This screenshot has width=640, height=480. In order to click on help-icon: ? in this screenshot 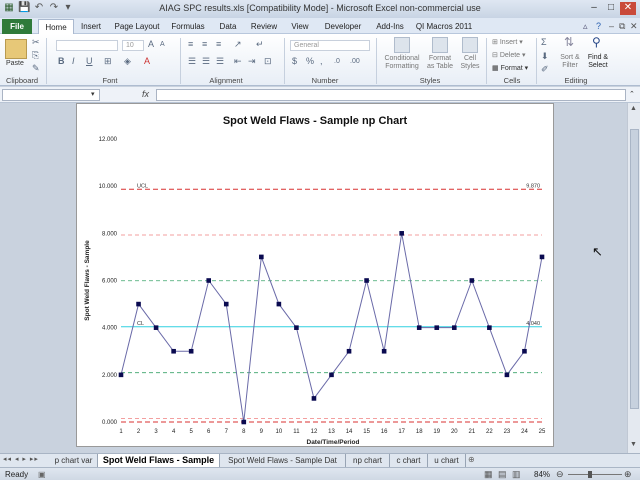, I will do `click(598, 26)`.